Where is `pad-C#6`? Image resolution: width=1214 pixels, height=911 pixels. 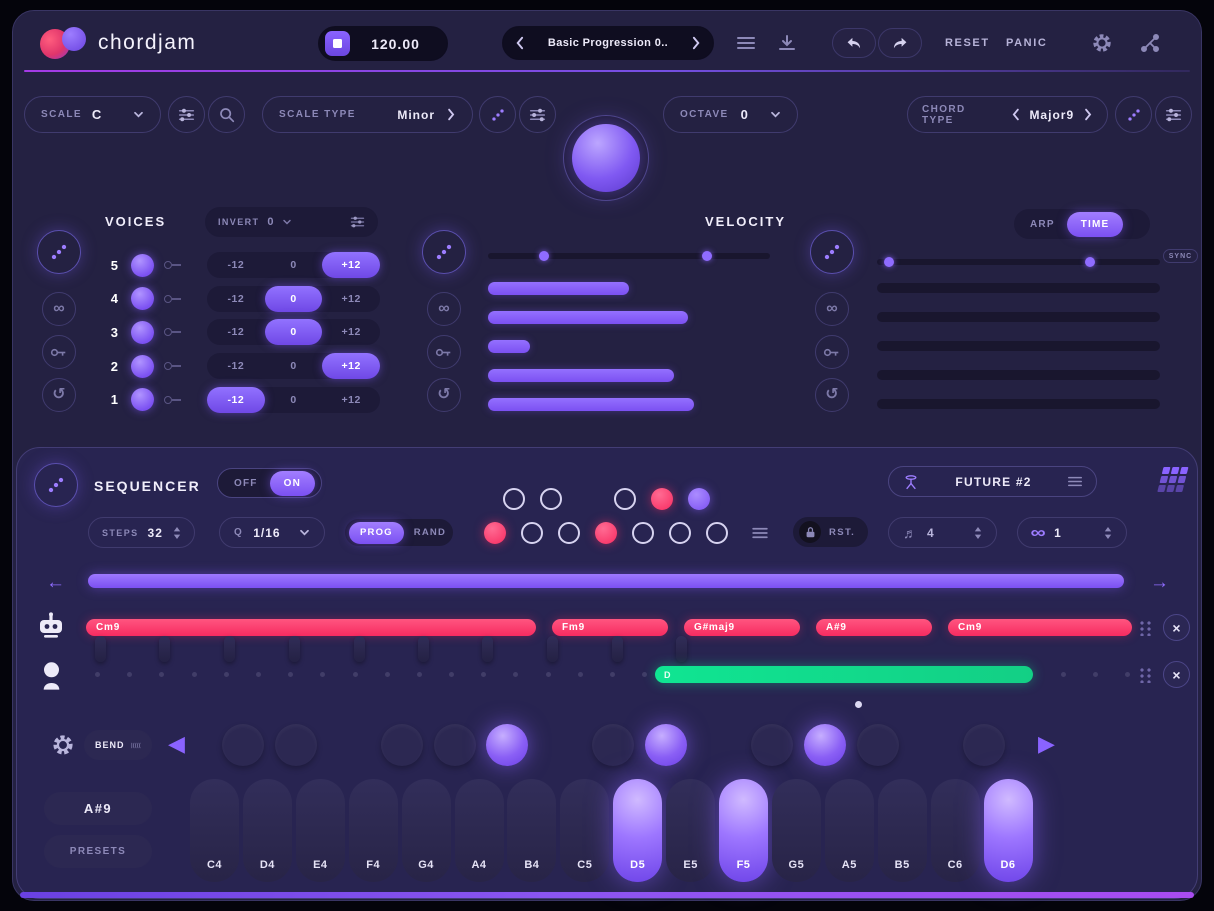 pad-C#6 is located at coordinates (983, 745).